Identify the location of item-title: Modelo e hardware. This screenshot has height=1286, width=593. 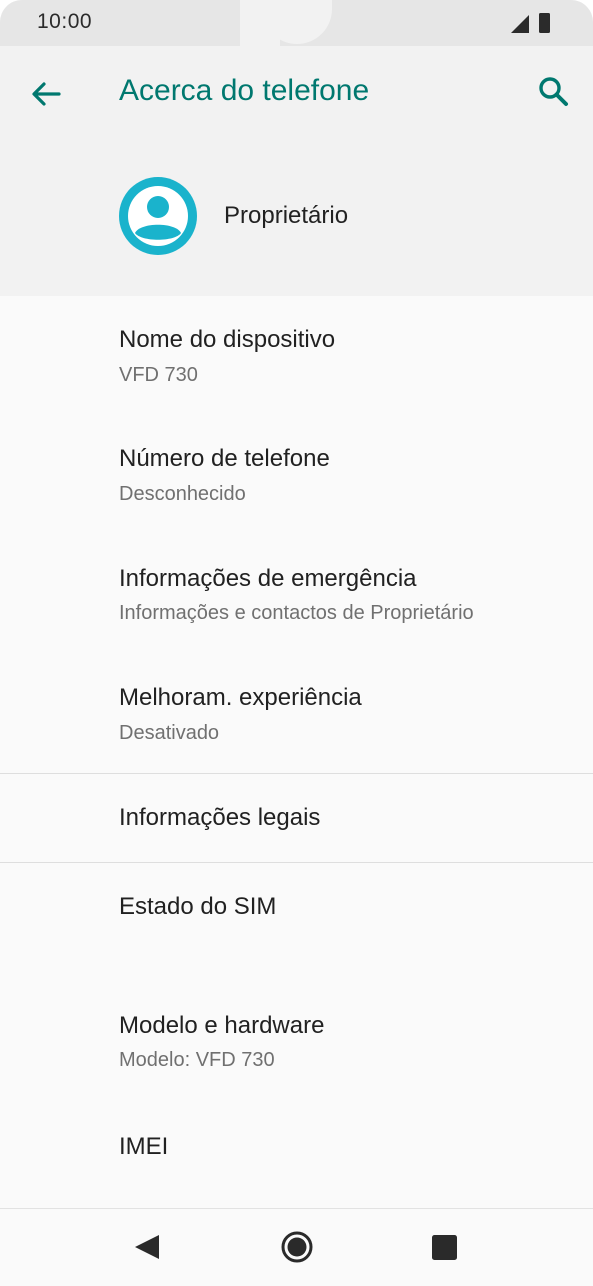
(222, 1025).